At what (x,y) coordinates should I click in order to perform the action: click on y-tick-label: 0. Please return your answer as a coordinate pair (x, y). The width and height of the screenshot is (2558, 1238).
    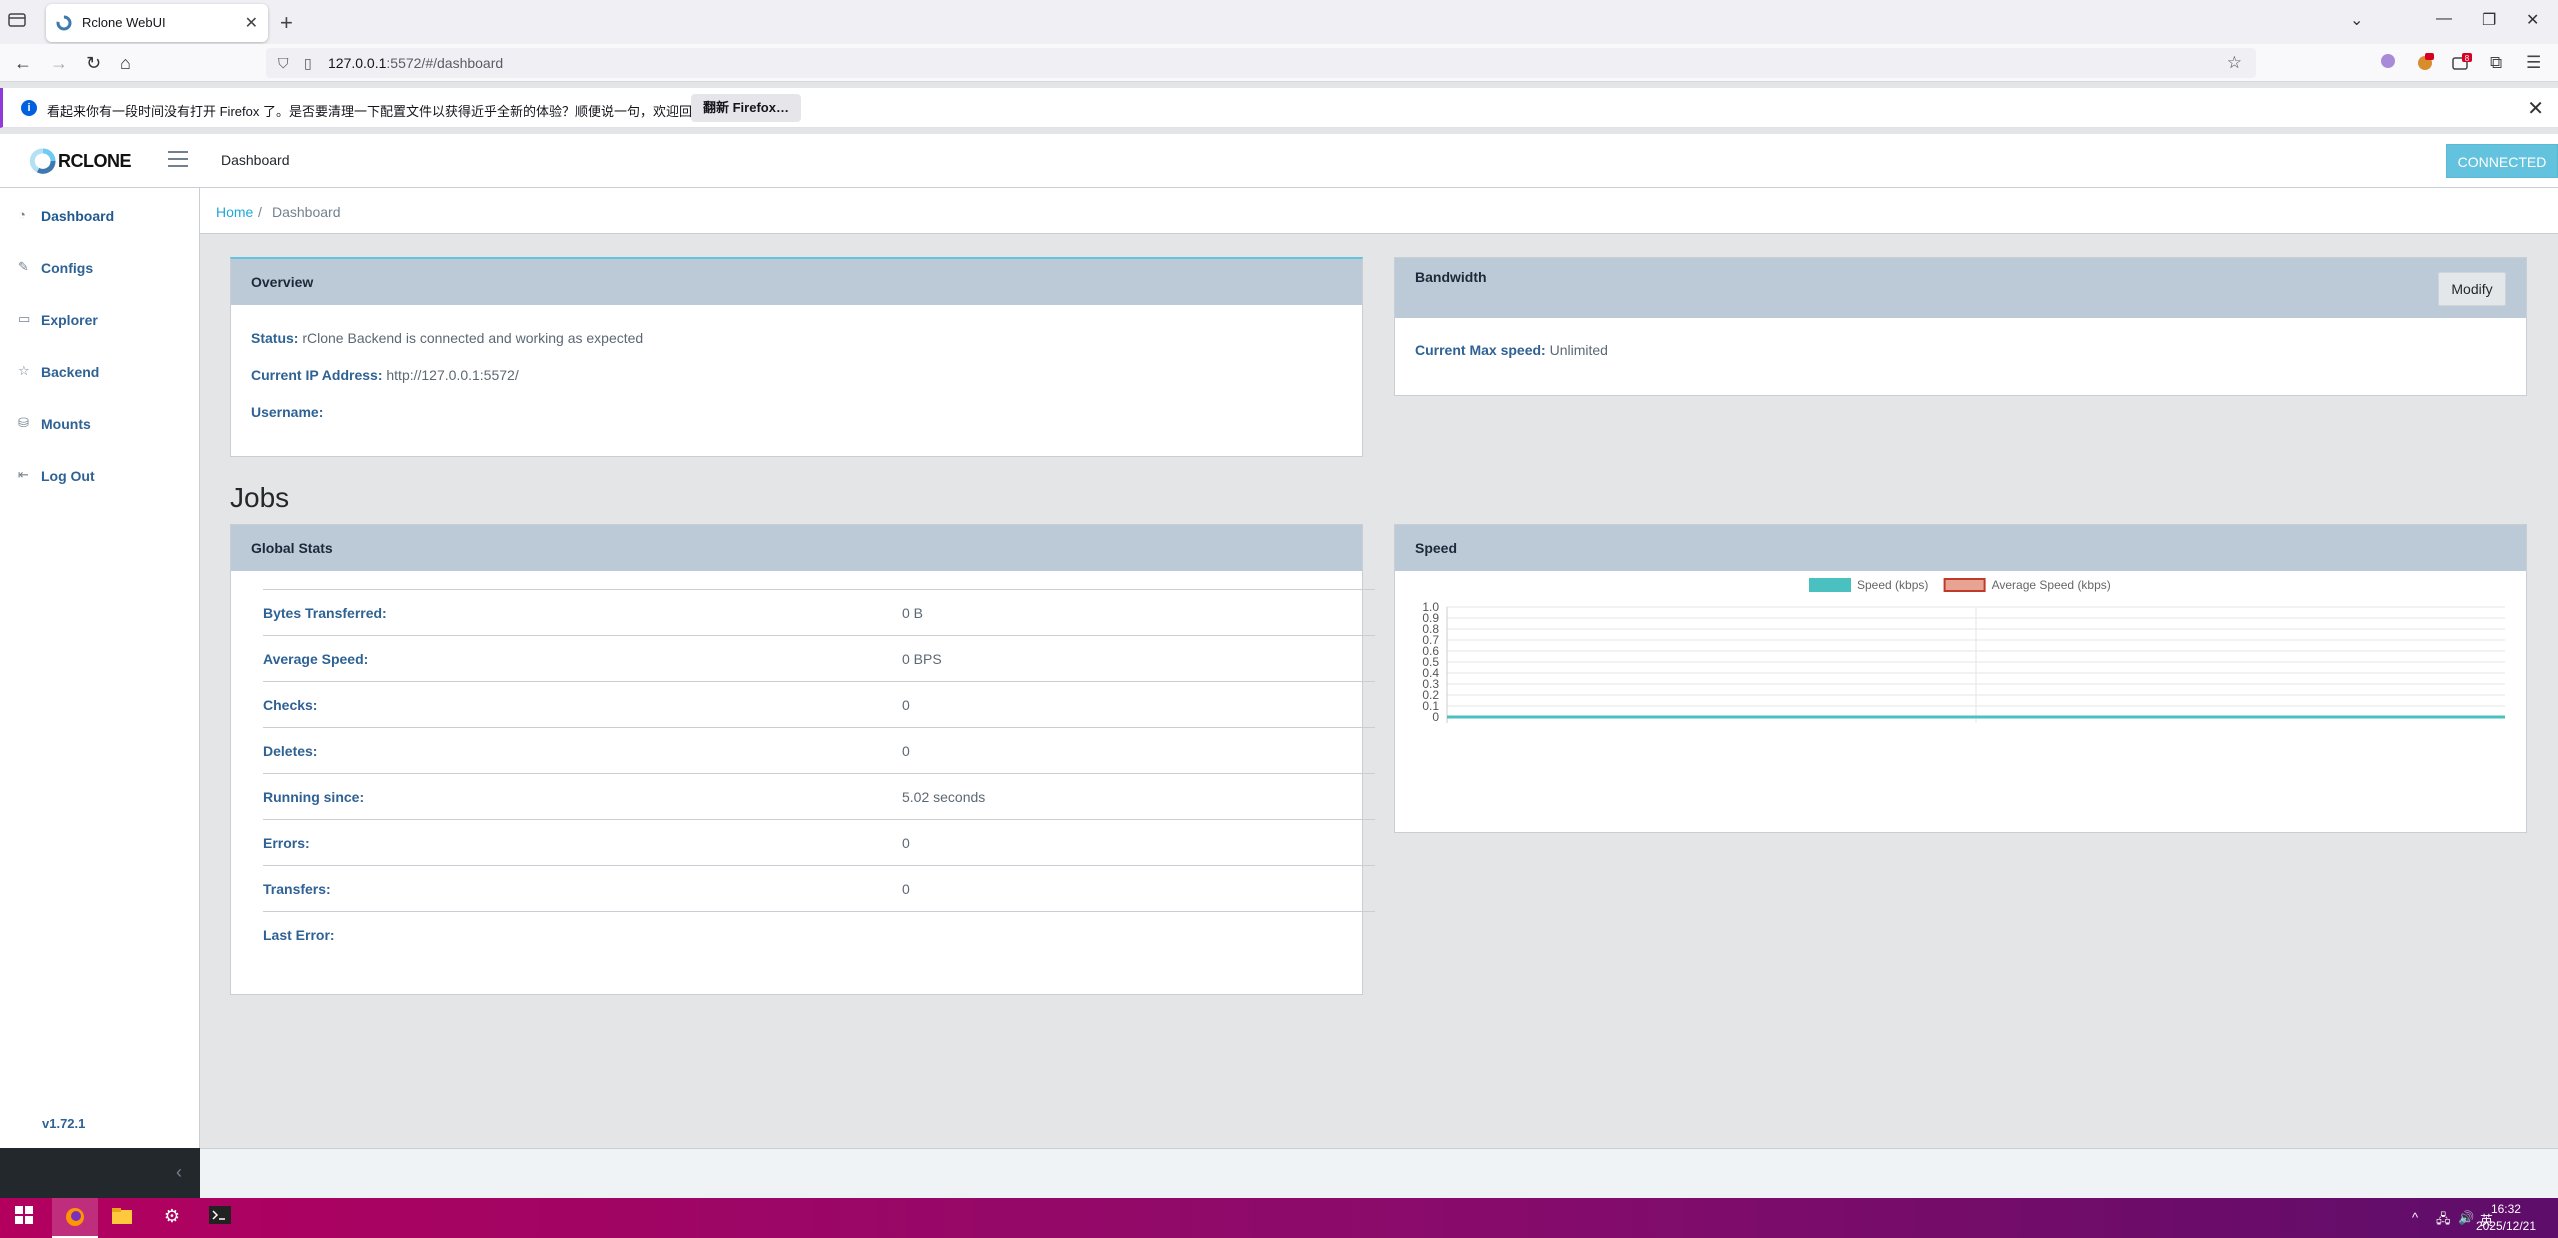
    Looking at the image, I should click on (1435, 717).